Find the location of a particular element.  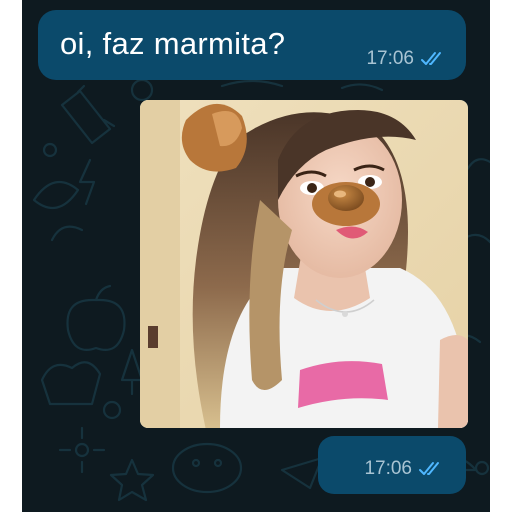

message-text: oi, faz marmita? is located at coordinates (173, 43).